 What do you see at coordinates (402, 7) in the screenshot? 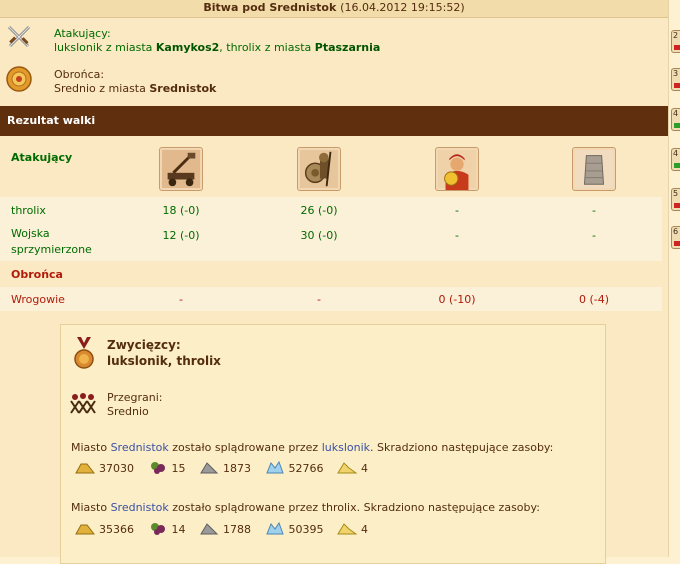
I see `battle-date: (16.04.2012 19:15:52)` at bounding box center [402, 7].